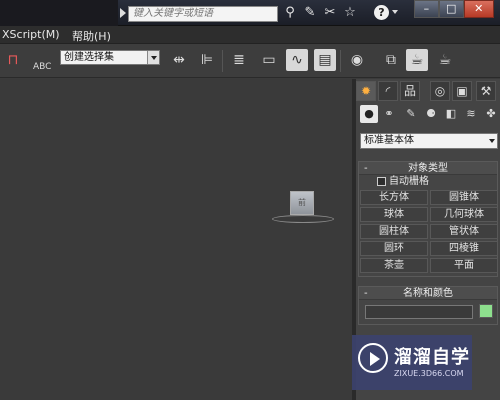 Image resolution: width=500 pixels, height=400 pixels. Describe the element at coordinates (394, 231) in the screenshot. I see `cylinder-button: 圆柱体` at that location.